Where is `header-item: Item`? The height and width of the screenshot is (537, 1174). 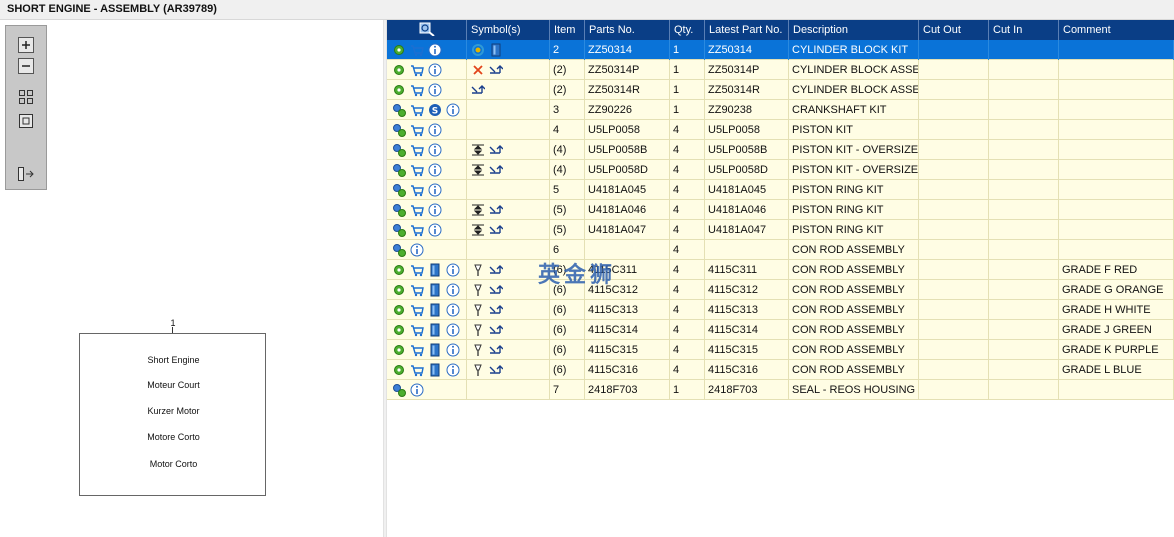 header-item: Item is located at coordinates (567, 30).